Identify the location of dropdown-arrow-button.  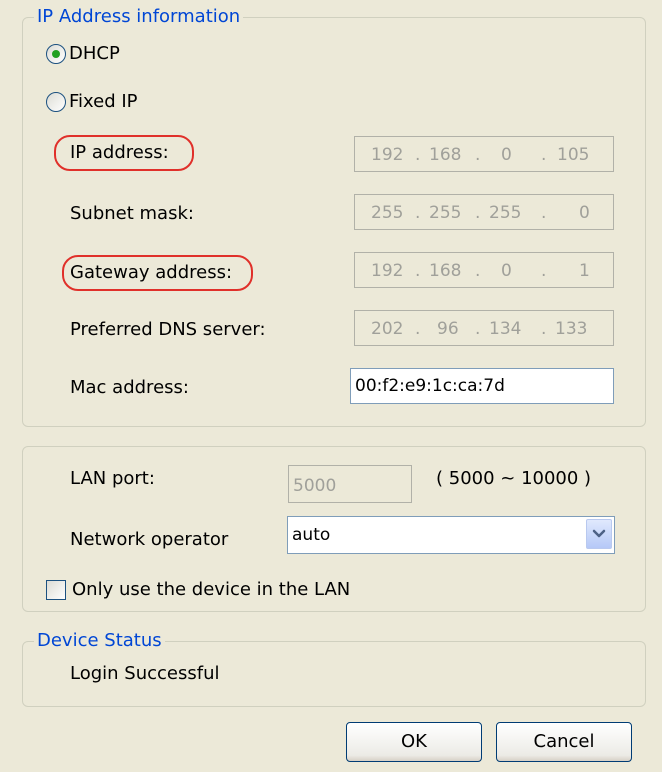
(599, 534).